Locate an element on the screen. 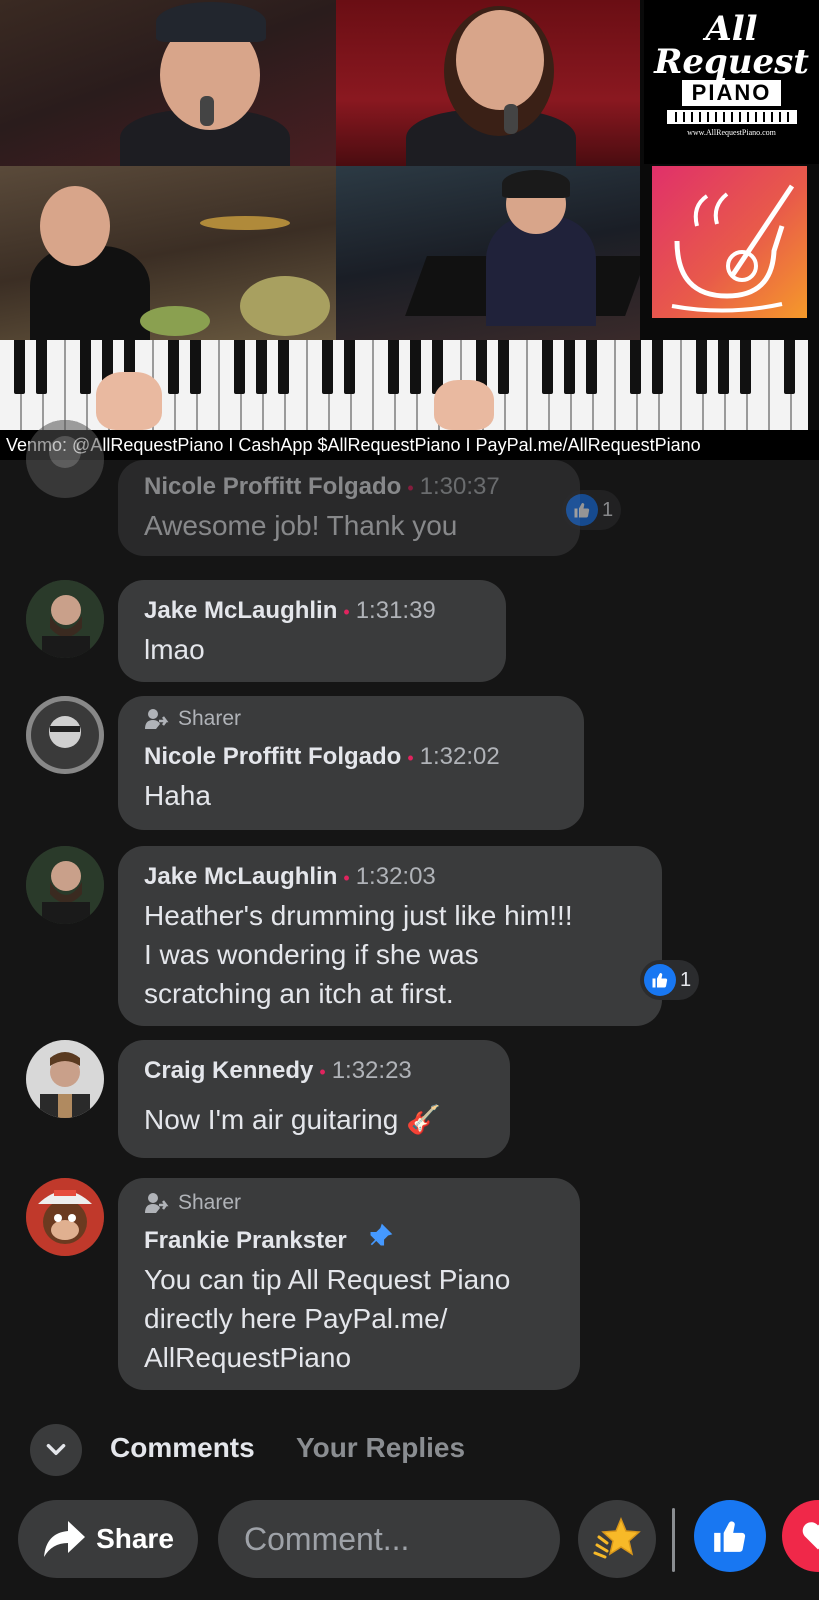  comment-bubble: Jake McLaughlin • 1:31:39 lmao is located at coordinates (312, 631).